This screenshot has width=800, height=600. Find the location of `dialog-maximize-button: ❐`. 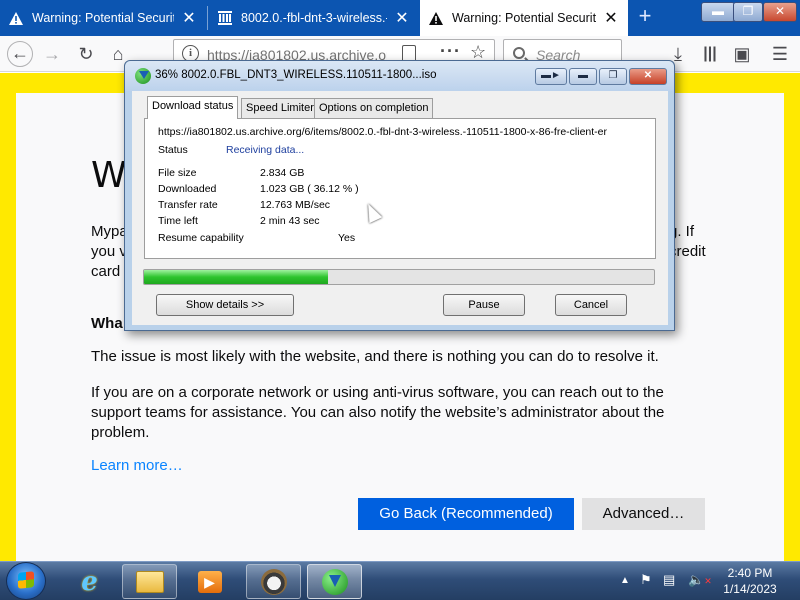

dialog-maximize-button: ❐ is located at coordinates (613, 76).